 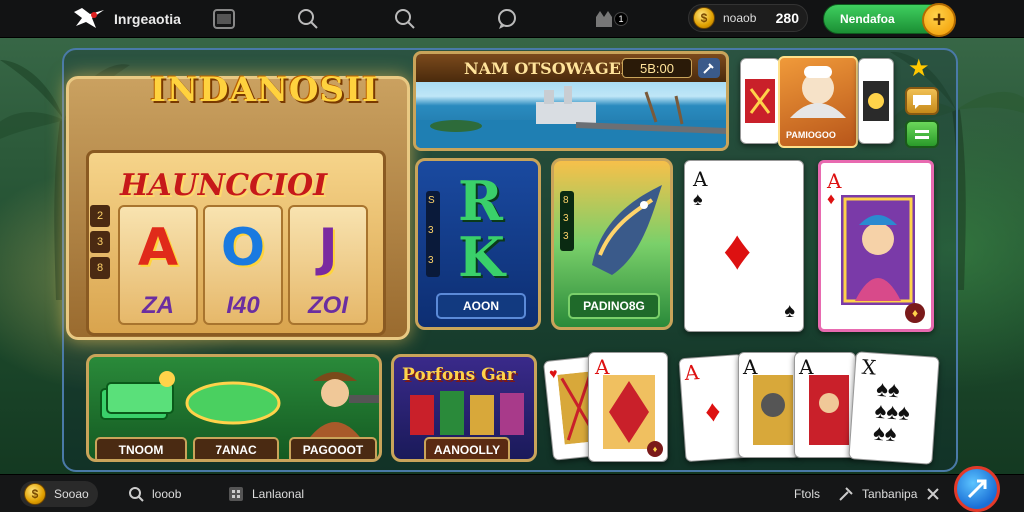 I want to click on fortune-game-title: Porfons Gar, so click(x=459, y=375).